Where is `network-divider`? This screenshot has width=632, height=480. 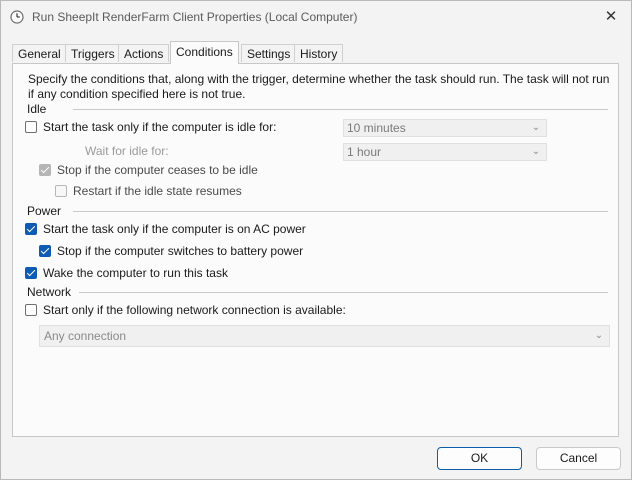
network-divider is located at coordinates (343, 292).